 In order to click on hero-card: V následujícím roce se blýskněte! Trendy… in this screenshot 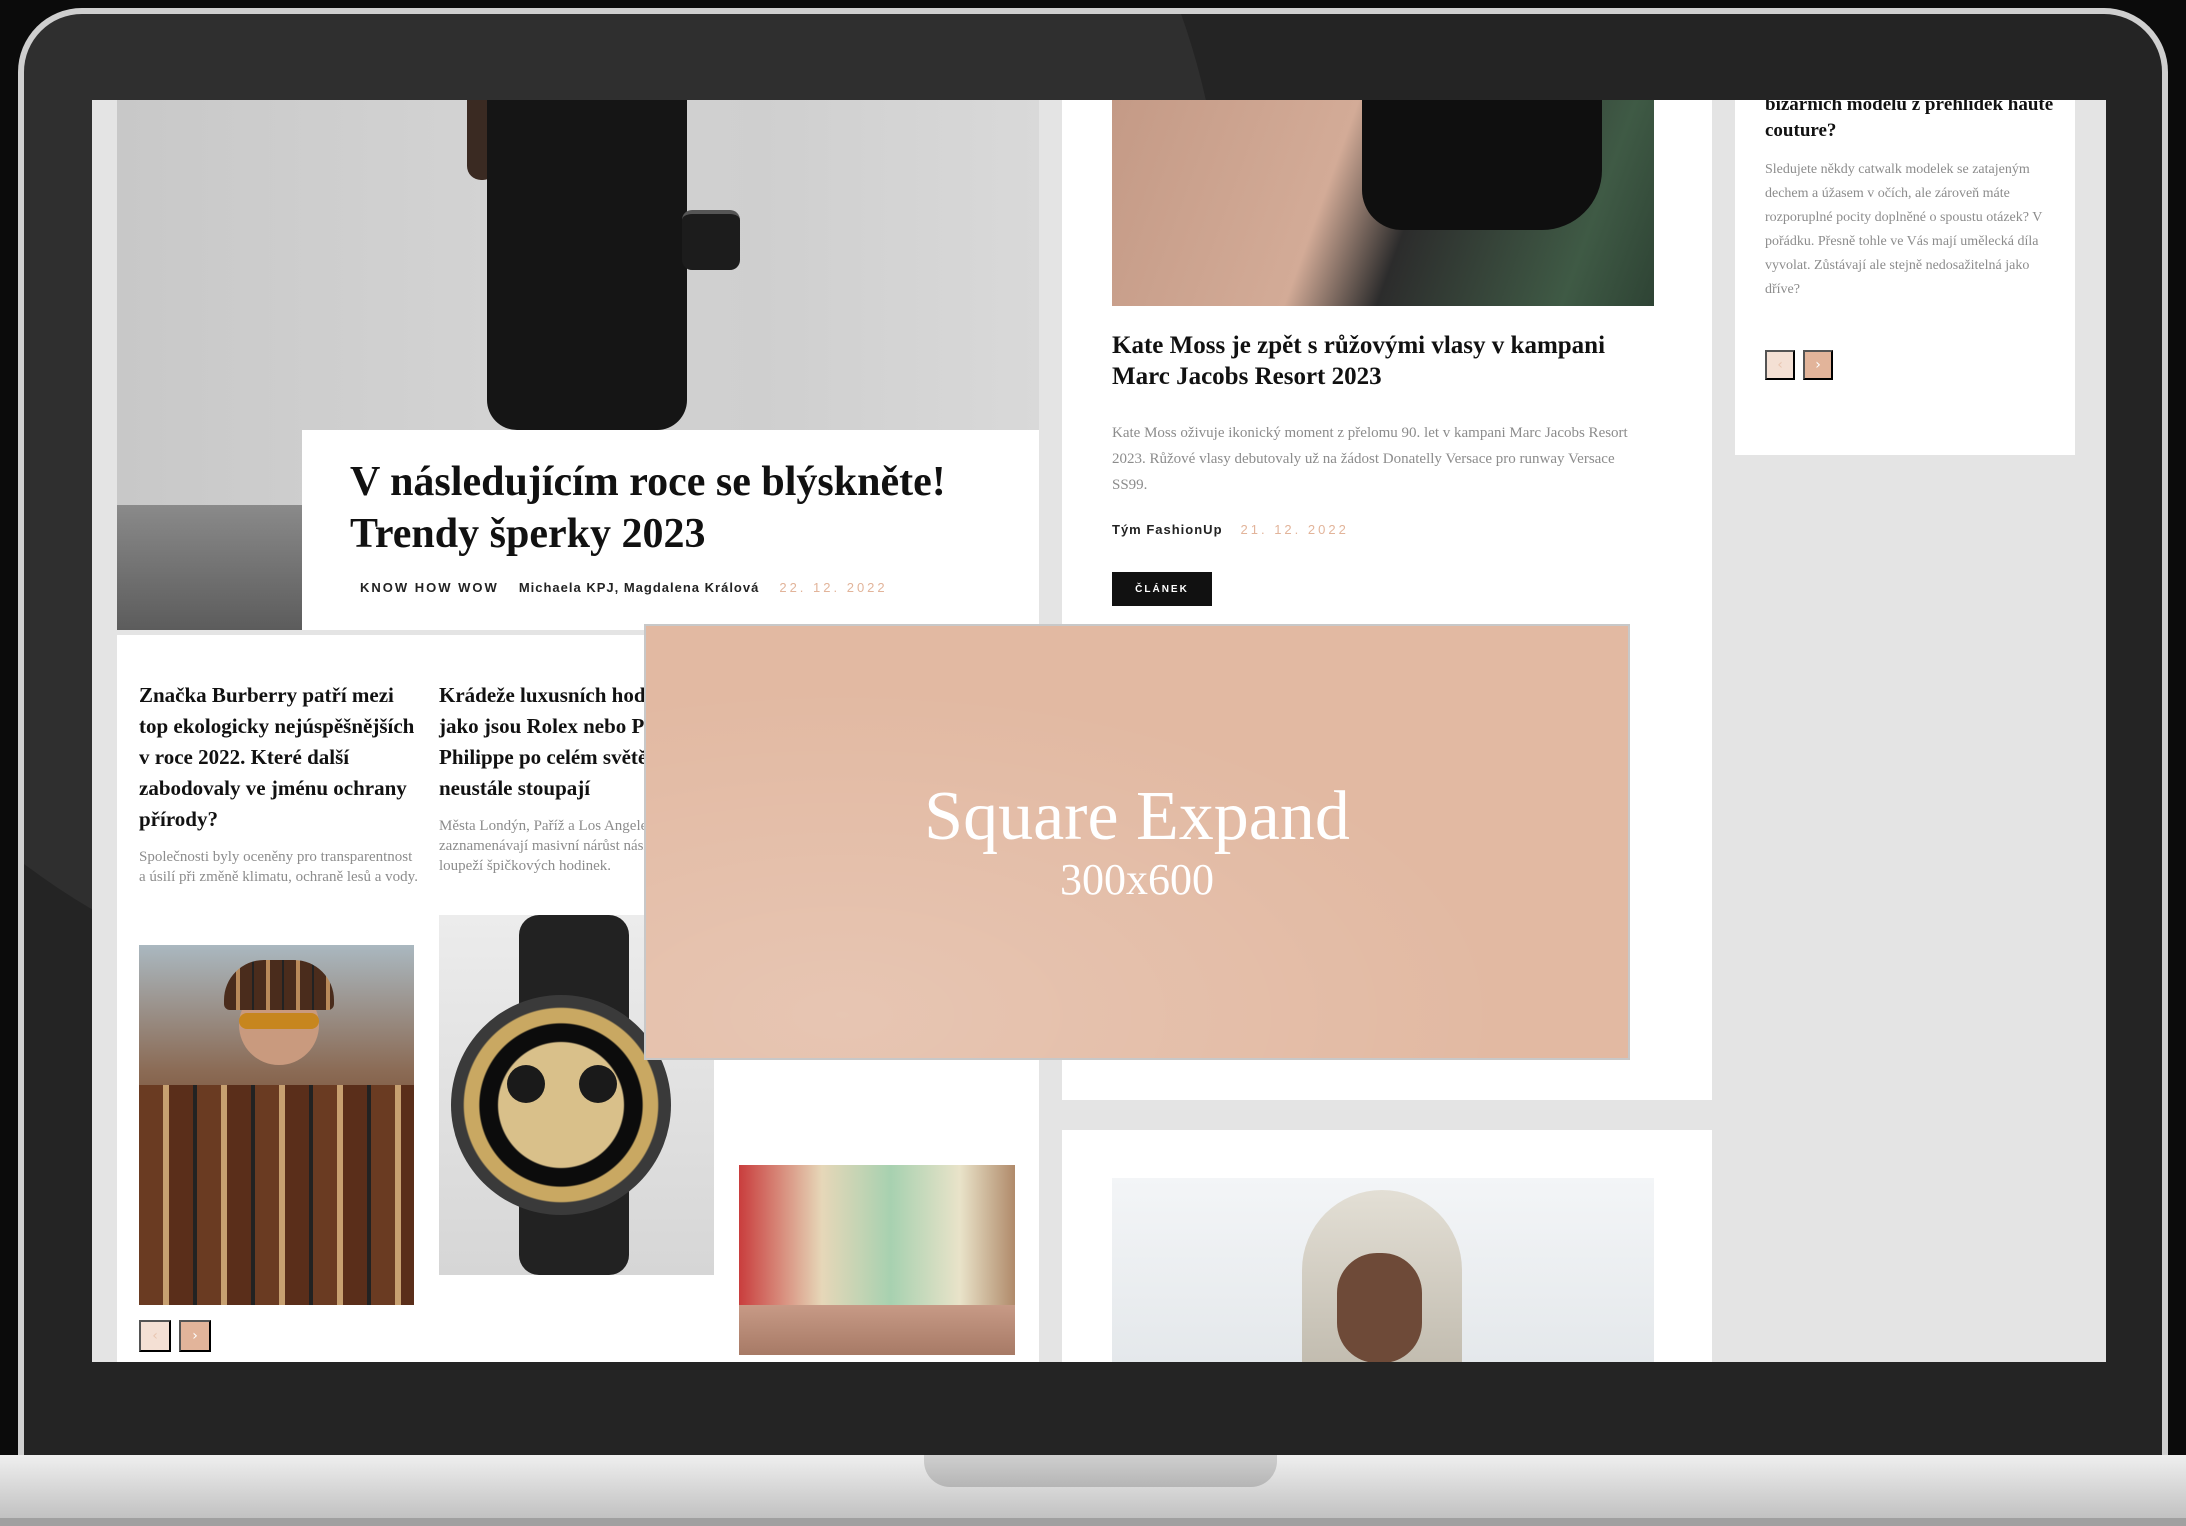, I will do `click(670, 530)`.